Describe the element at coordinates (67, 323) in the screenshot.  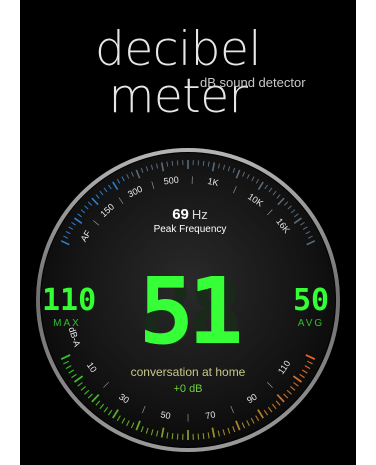
I see `max-label: MAX` at that location.